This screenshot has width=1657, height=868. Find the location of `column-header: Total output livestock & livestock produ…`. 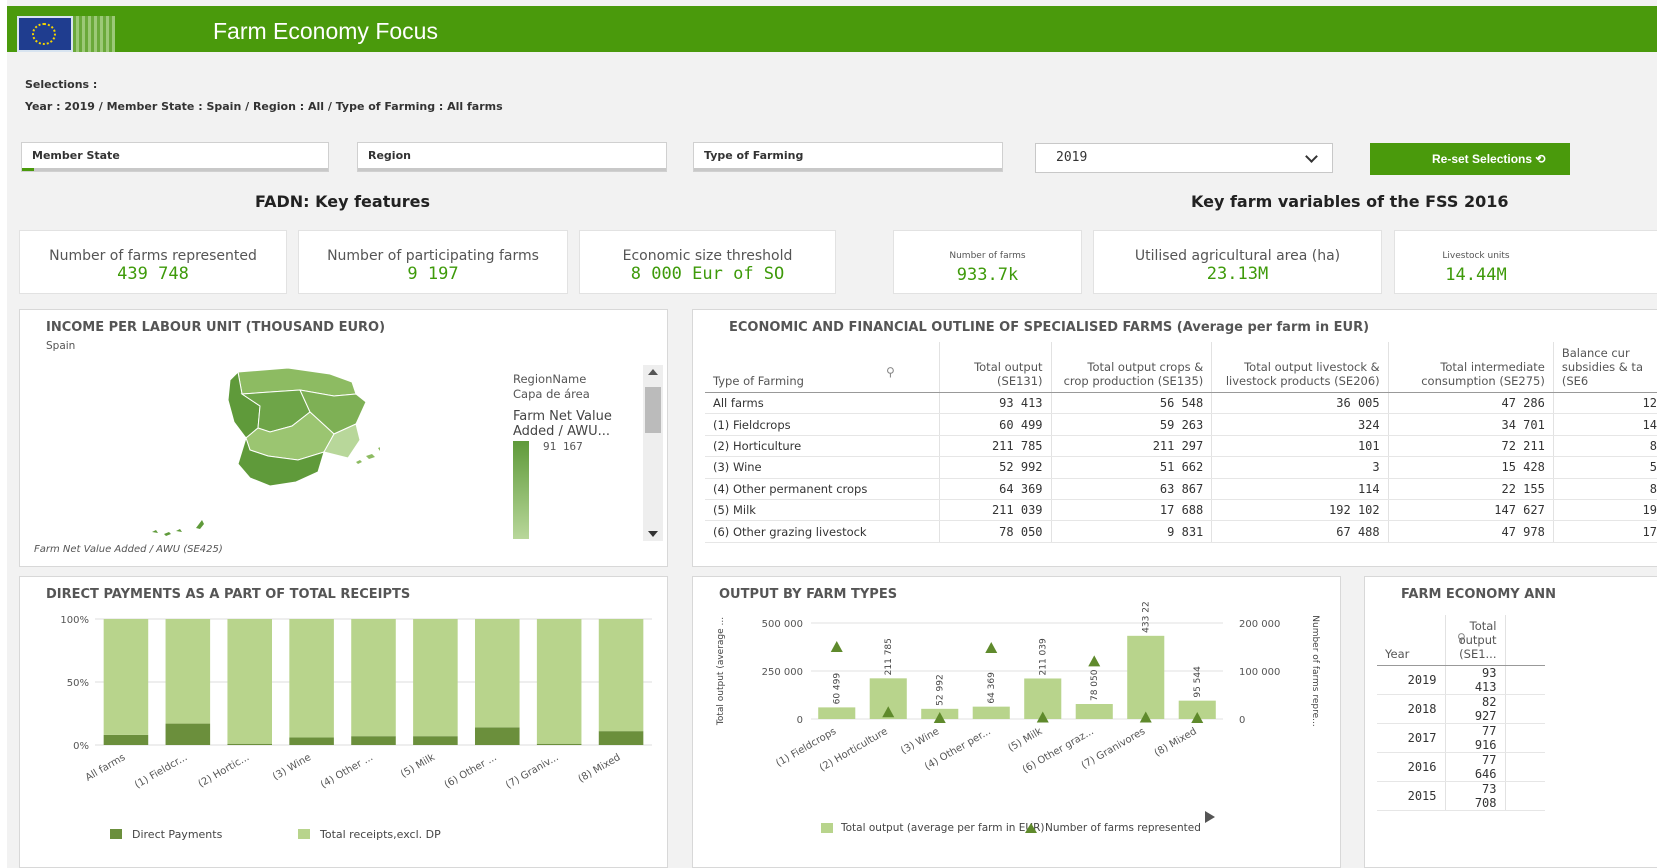

column-header: Total output livestock & livestock produ… is located at coordinates (1300, 367).